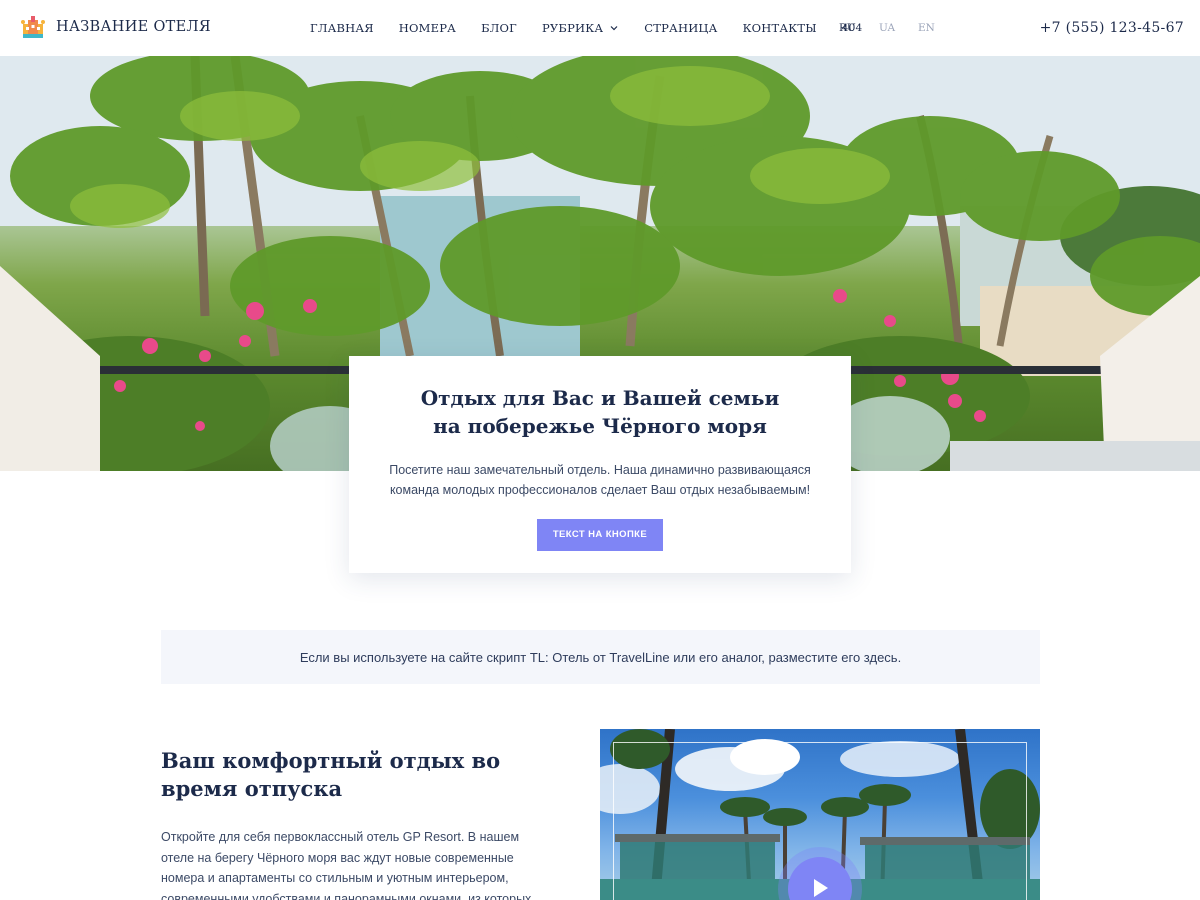  What do you see at coordinates (342, 28) in the screenshot?
I see `nav-item-home: ГЛАВНАЯ` at bounding box center [342, 28].